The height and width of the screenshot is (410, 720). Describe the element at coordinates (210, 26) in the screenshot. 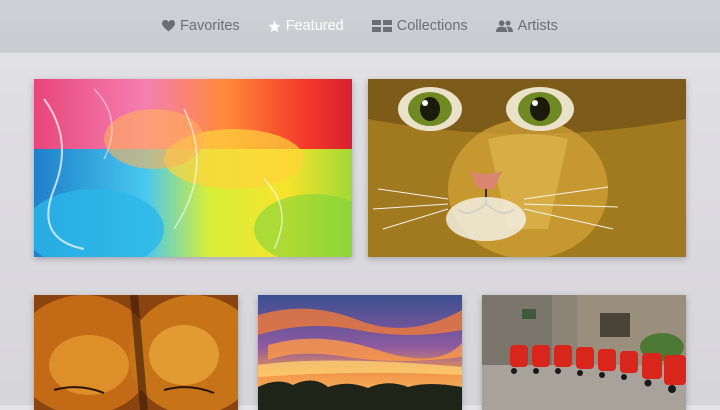

I see `tab-favorites-label: Favorites` at that location.